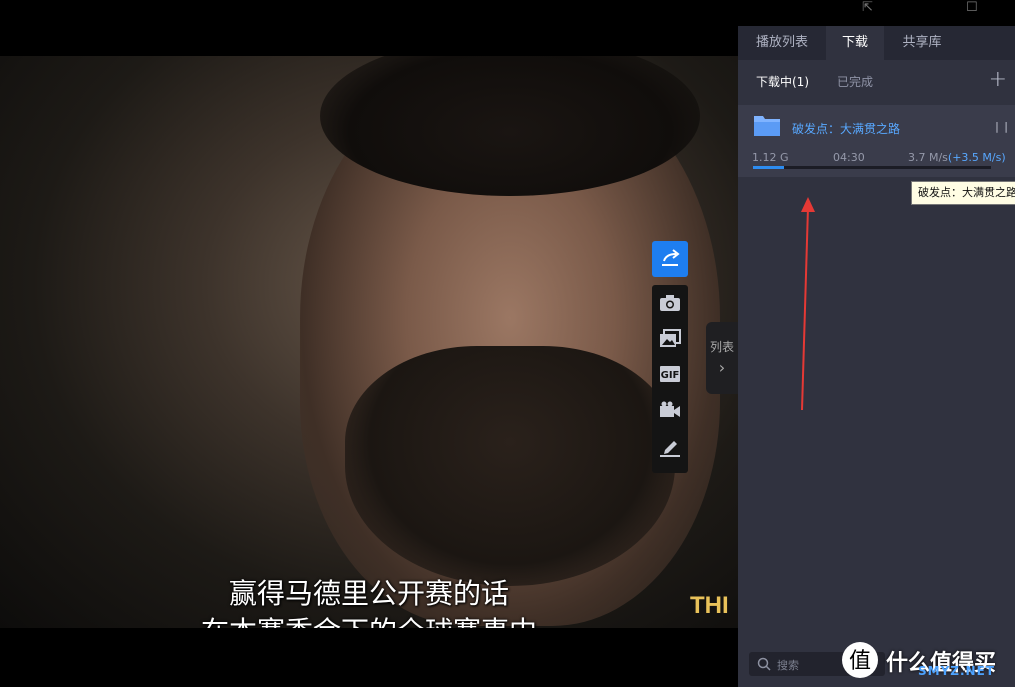 Image resolution: width=1015 pixels, height=687 pixels. Describe the element at coordinates (808, 304) in the screenshot. I see `annotation-arrow` at that location.